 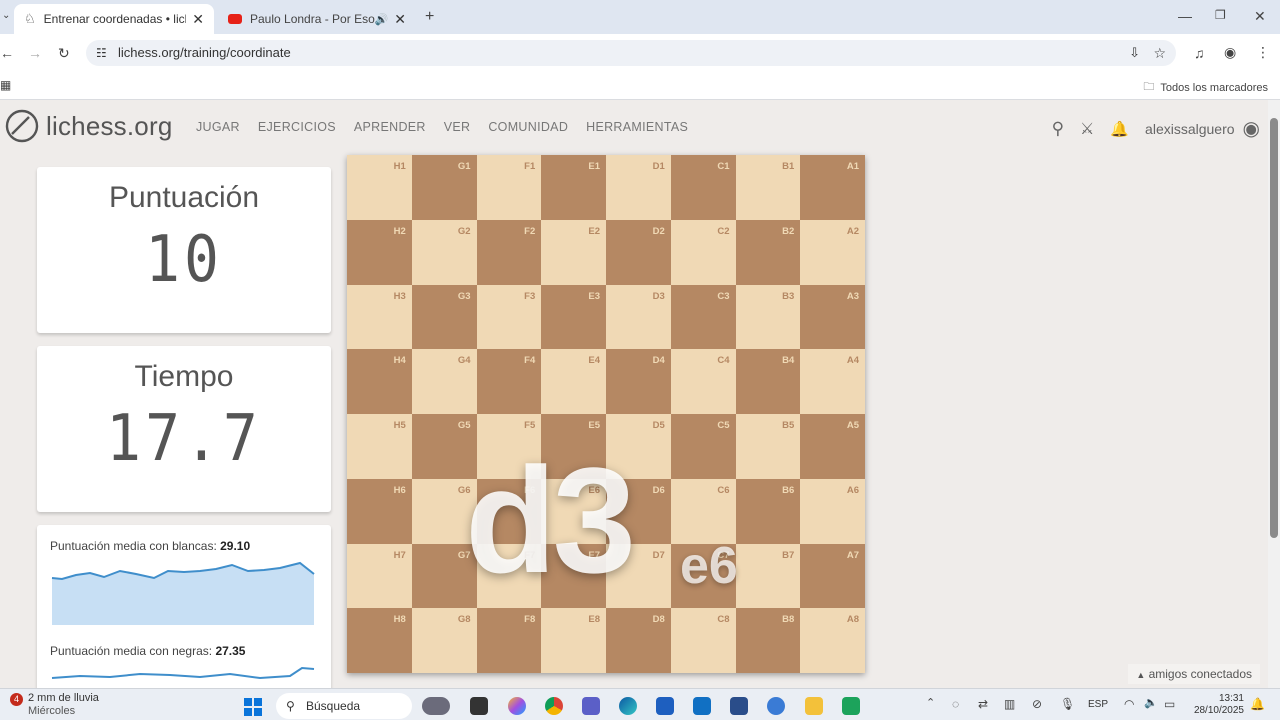 I want to click on battery-icon: ▭, so click(x=1169, y=704).